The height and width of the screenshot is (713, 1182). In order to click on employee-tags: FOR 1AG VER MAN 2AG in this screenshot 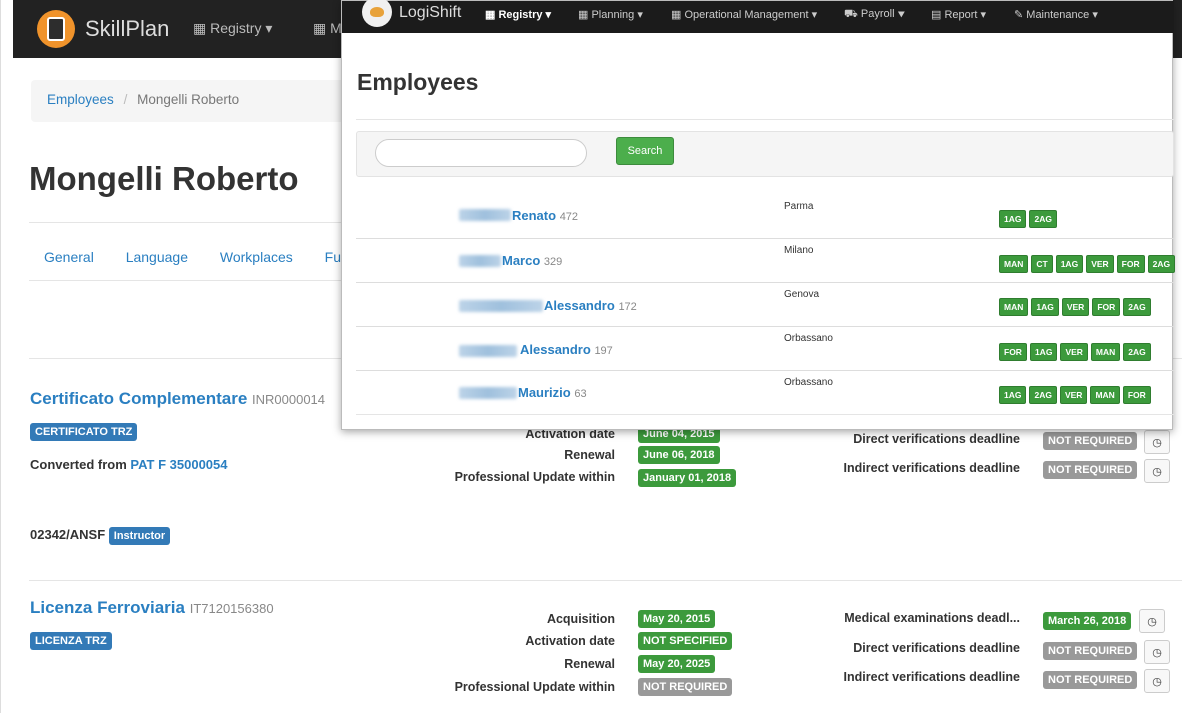, I will do `click(1076, 351)`.